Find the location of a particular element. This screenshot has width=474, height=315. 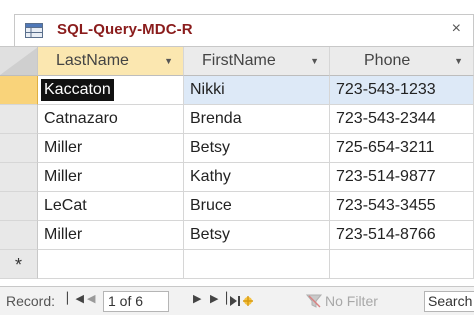

column-header-label: LastName is located at coordinates (92, 60).